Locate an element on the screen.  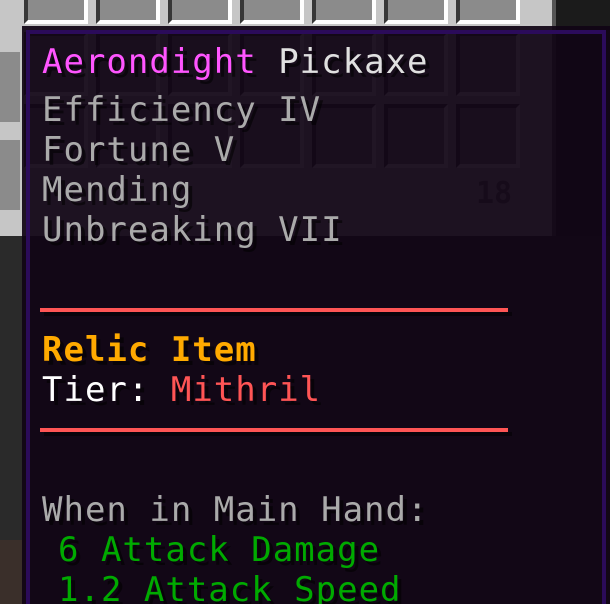
item-name-type: Pickaxe is located at coordinates (353, 62).